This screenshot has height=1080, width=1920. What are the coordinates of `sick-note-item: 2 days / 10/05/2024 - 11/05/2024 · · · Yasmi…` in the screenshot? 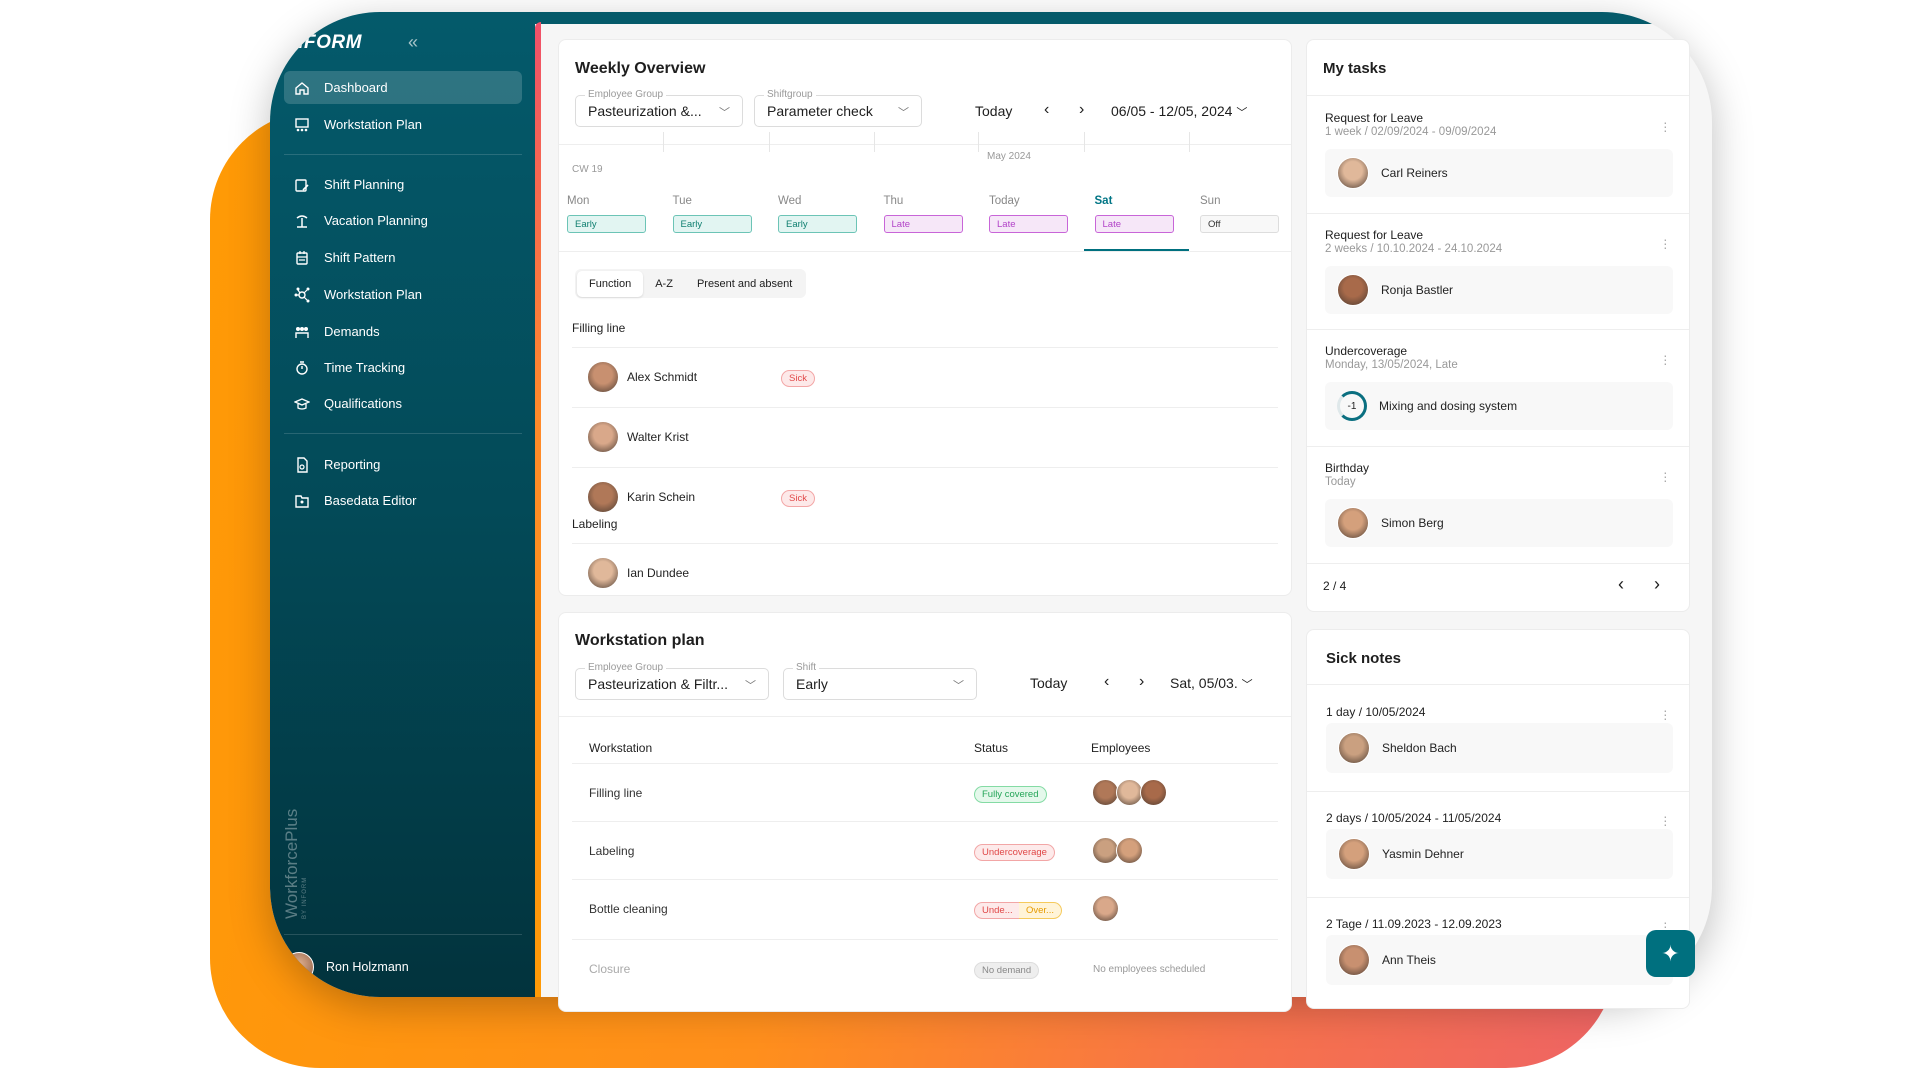 It's located at (1498, 844).